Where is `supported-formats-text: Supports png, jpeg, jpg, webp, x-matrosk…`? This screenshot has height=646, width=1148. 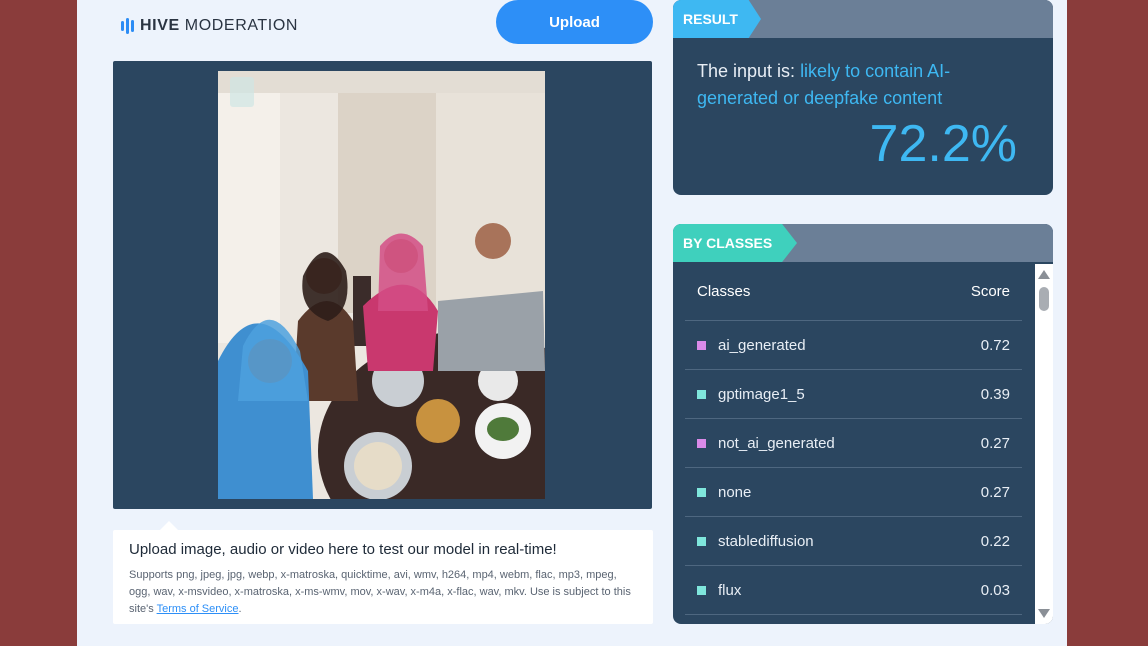 supported-formats-text: Supports png, jpeg, jpg, webp, x-matrosk… is located at coordinates (383, 592).